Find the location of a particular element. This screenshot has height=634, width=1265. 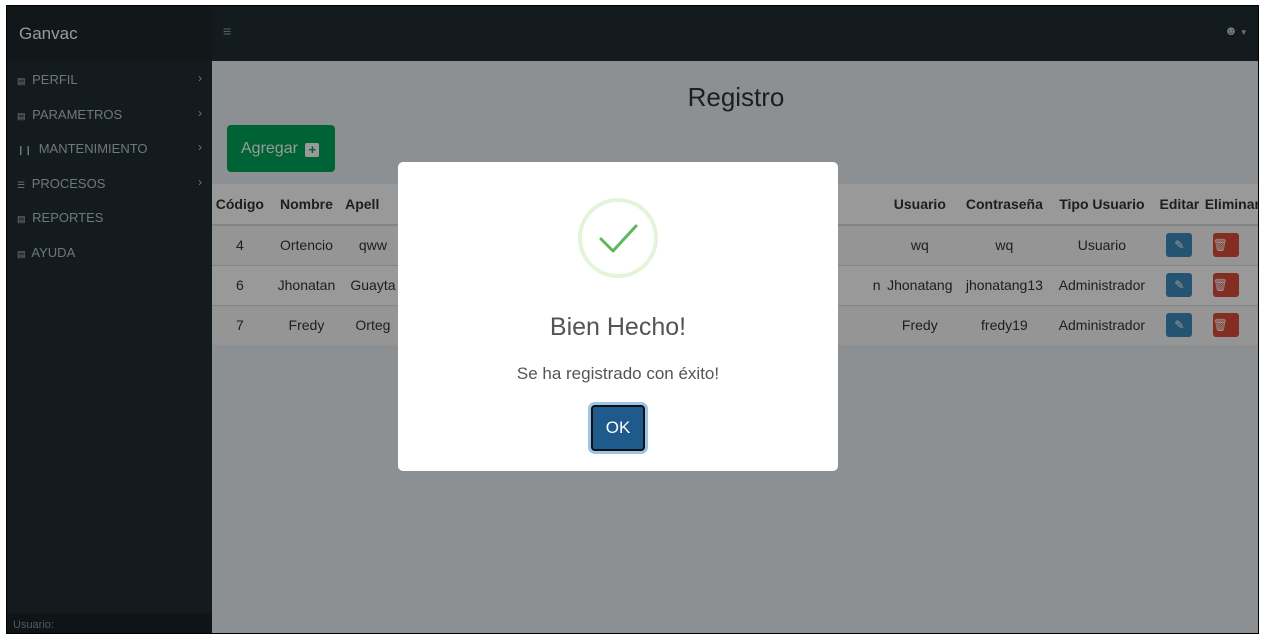

dialog-message: Se ha registrado con éxito! is located at coordinates (618, 373).